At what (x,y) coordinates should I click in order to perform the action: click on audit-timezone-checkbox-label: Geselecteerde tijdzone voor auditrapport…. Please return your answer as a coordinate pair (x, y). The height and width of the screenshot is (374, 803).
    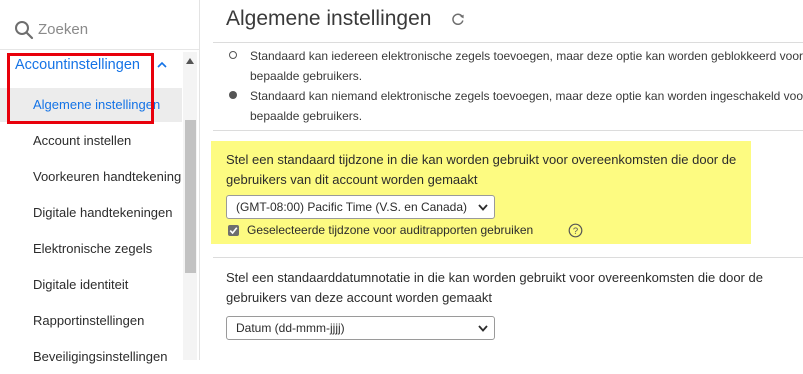
    Looking at the image, I should click on (390, 230).